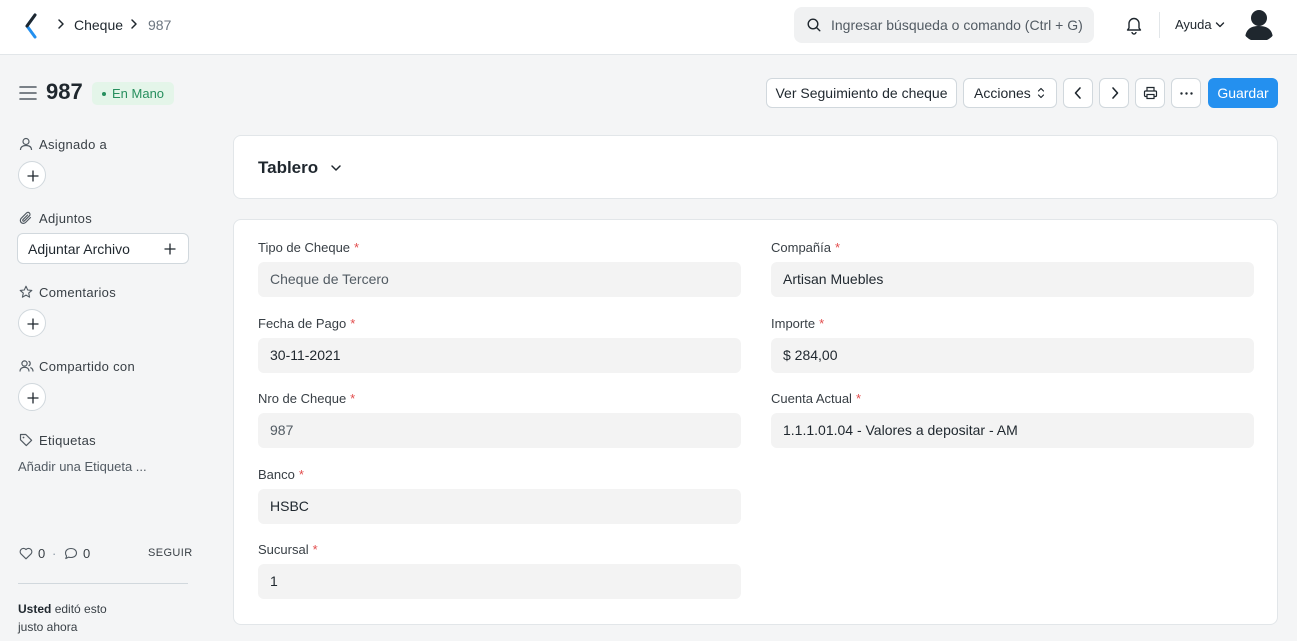 The image size is (1297, 641). I want to click on attach-file-label: Adjuntar Archivo, so click(79, 249).